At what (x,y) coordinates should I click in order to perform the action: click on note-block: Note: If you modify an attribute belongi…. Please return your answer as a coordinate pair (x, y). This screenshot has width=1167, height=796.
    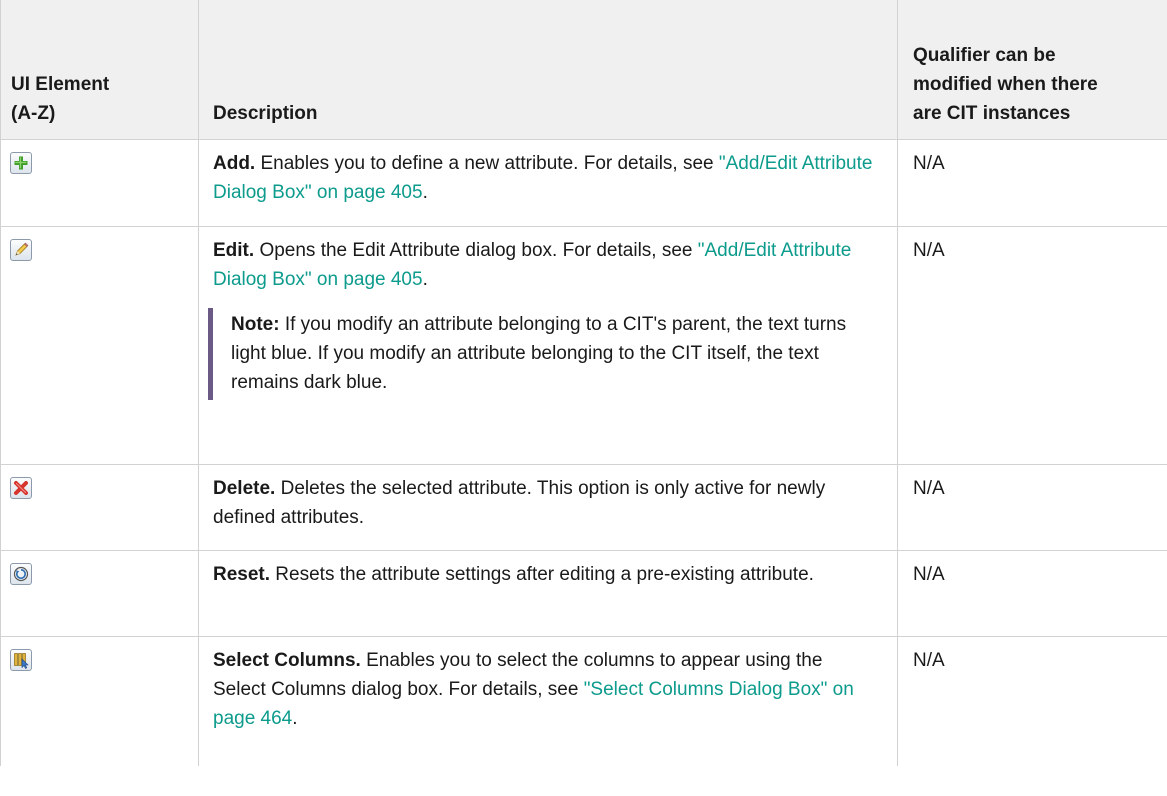
    Looking at the image, I should click on (542, 353).